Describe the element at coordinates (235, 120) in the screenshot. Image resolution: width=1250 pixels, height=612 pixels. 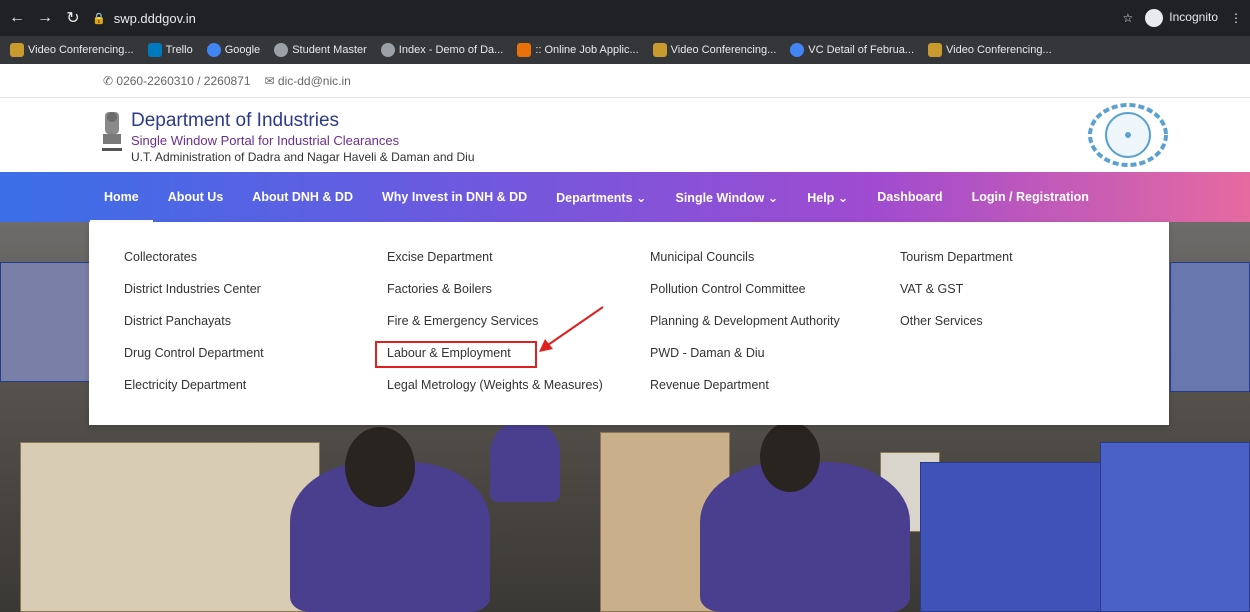
I see `site-title: Department of Industries` at that location.